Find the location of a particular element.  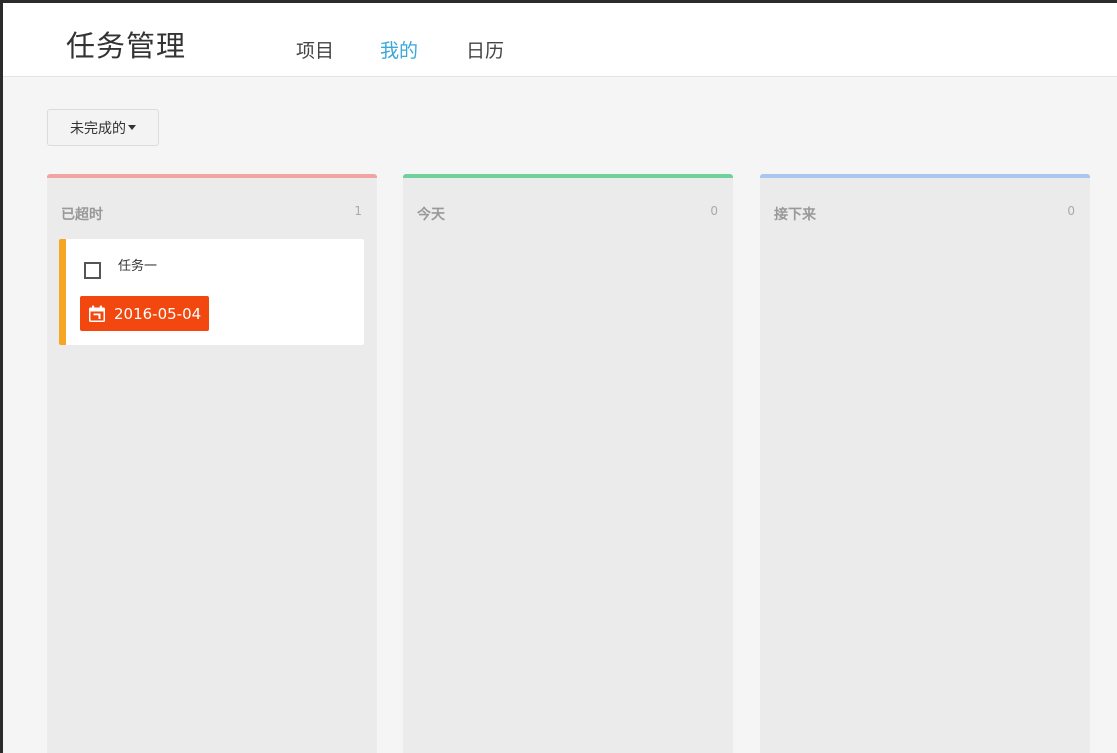

task-checkbox is located at coordinates (92, 270).